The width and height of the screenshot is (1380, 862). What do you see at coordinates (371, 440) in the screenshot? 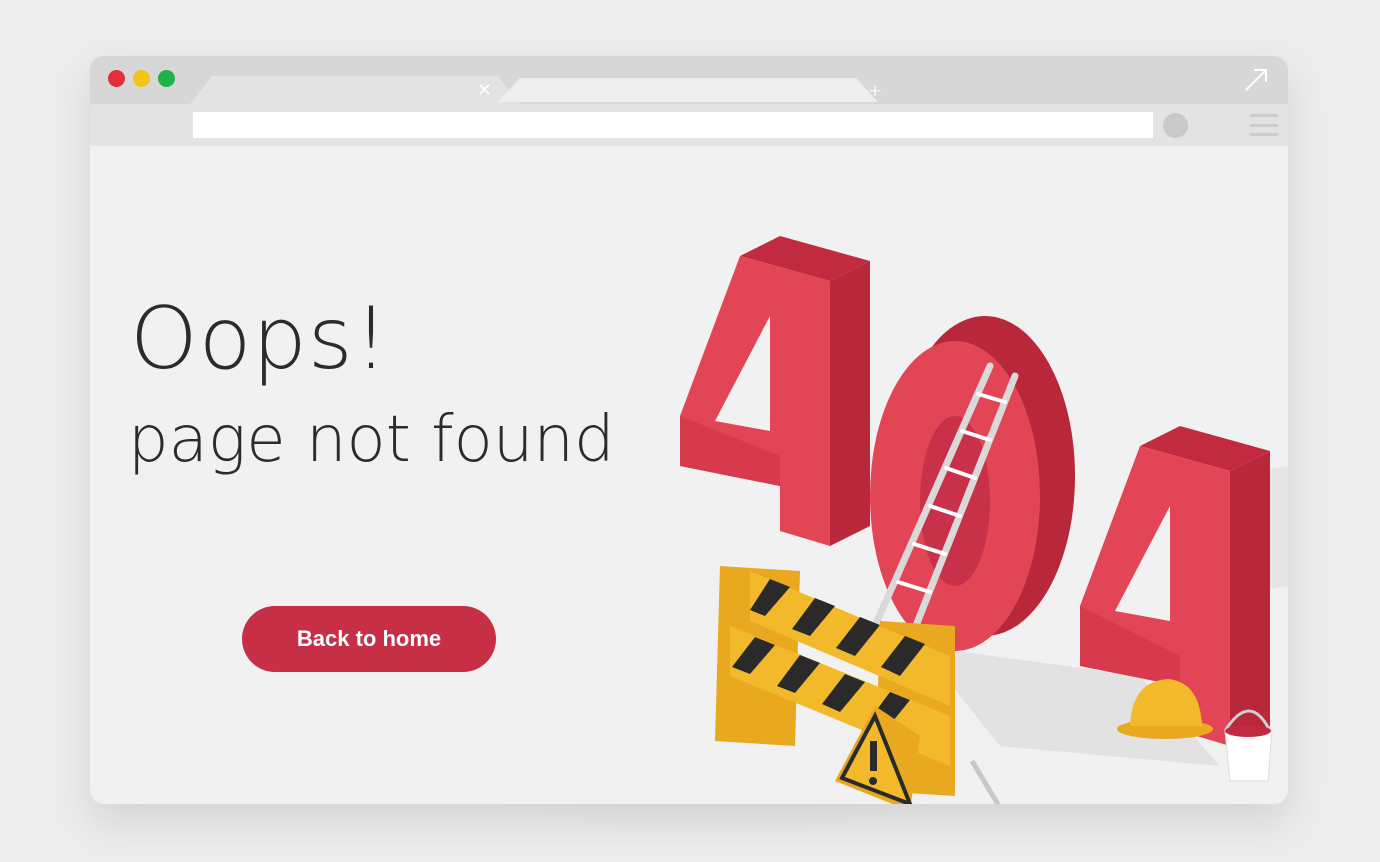
I see `page-subtitle: page not found` at bounding box center [371, 440].